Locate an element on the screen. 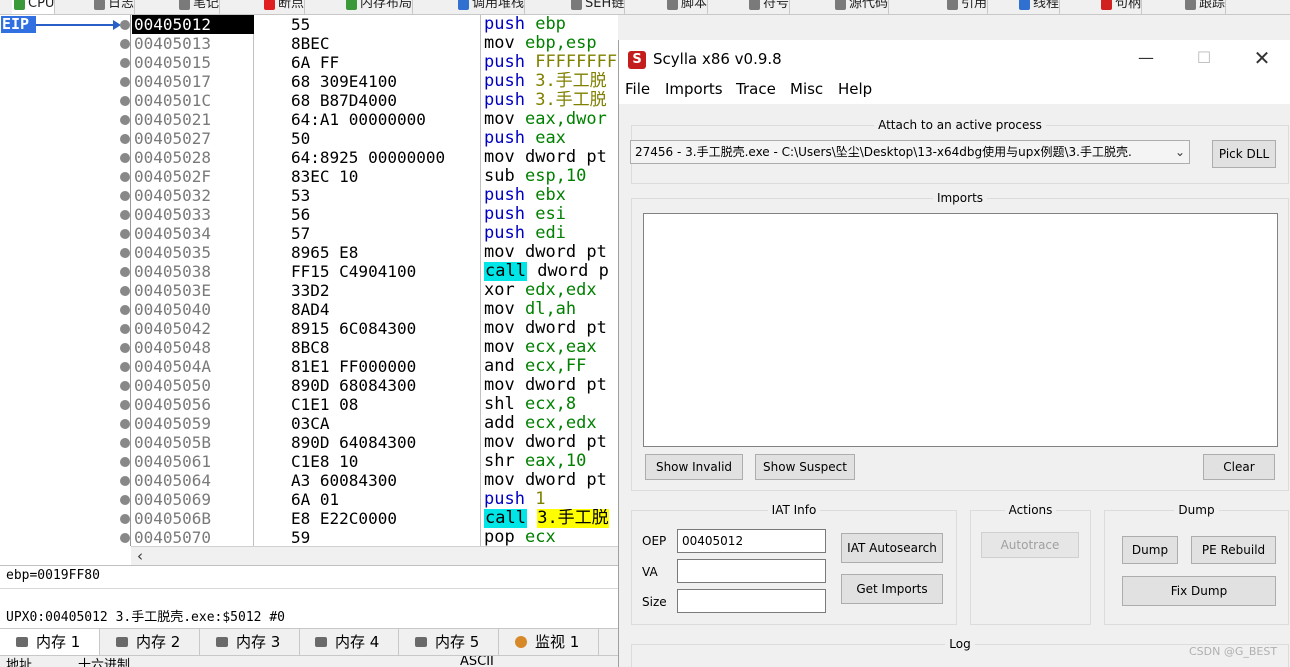 The width and height of the screenshot is (1290, 667). disassembly-row: 00405012 55 push ebp is located at coordinates (375, 24).